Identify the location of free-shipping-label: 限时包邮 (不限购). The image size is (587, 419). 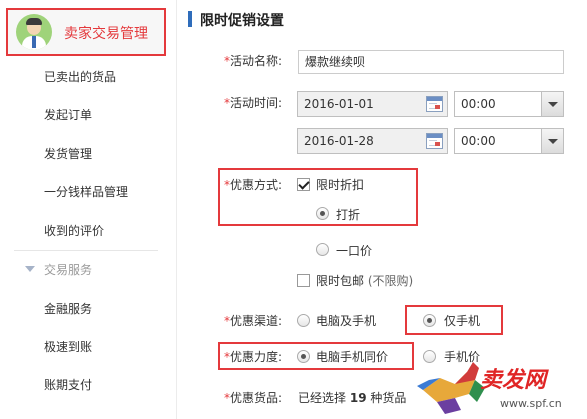
(365, 281).